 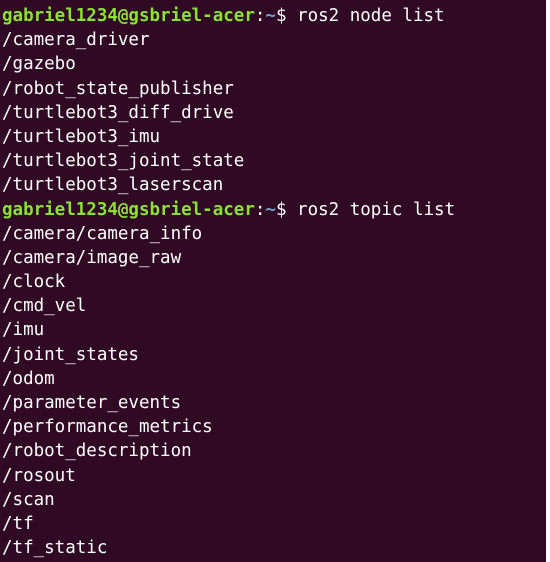 What do you see at coordinates (39, 64) in the screenshot?
I see `output-line-node: /gazebo` at bounding box center [39, 64].